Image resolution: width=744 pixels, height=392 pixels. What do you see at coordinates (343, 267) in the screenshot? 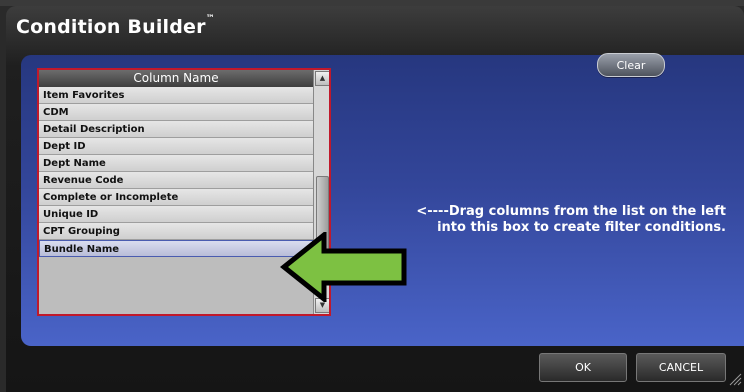
I see `arrow-left-icon` at bounding box center [343, 267].